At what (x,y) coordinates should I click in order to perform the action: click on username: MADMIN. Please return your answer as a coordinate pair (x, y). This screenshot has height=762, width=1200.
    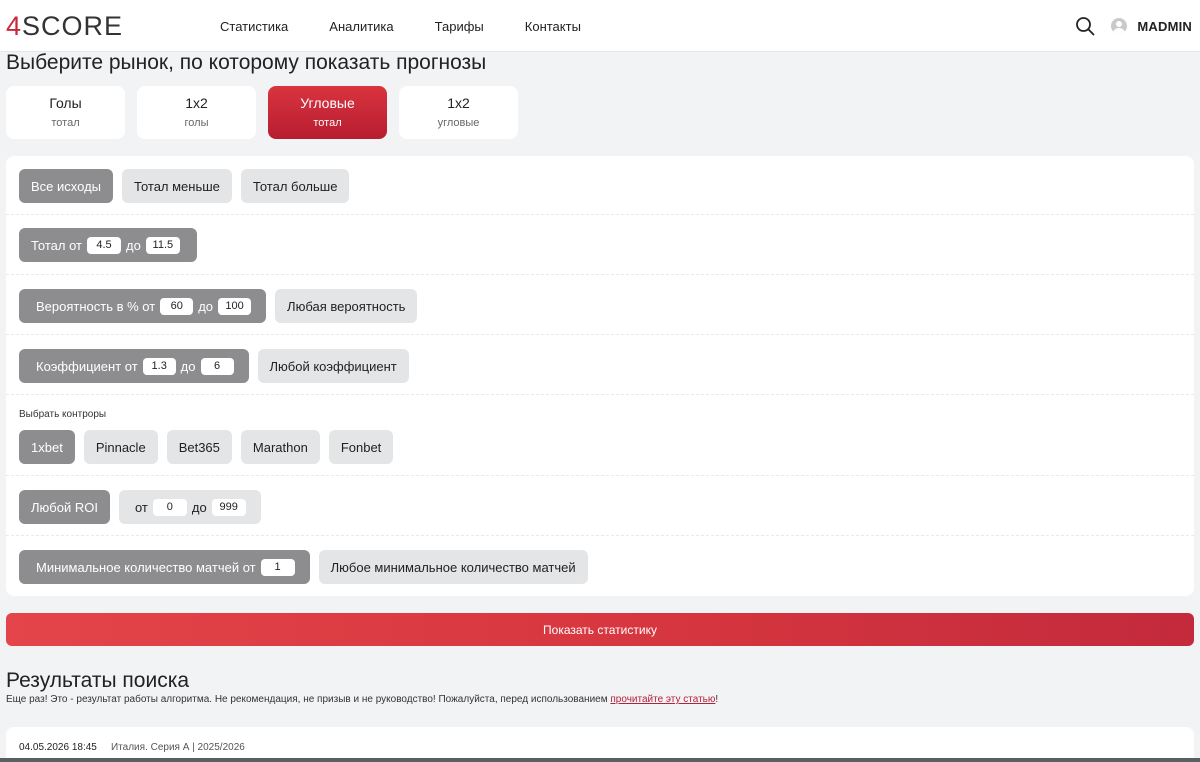
    Looking at the image, I should click on (1164, 26).